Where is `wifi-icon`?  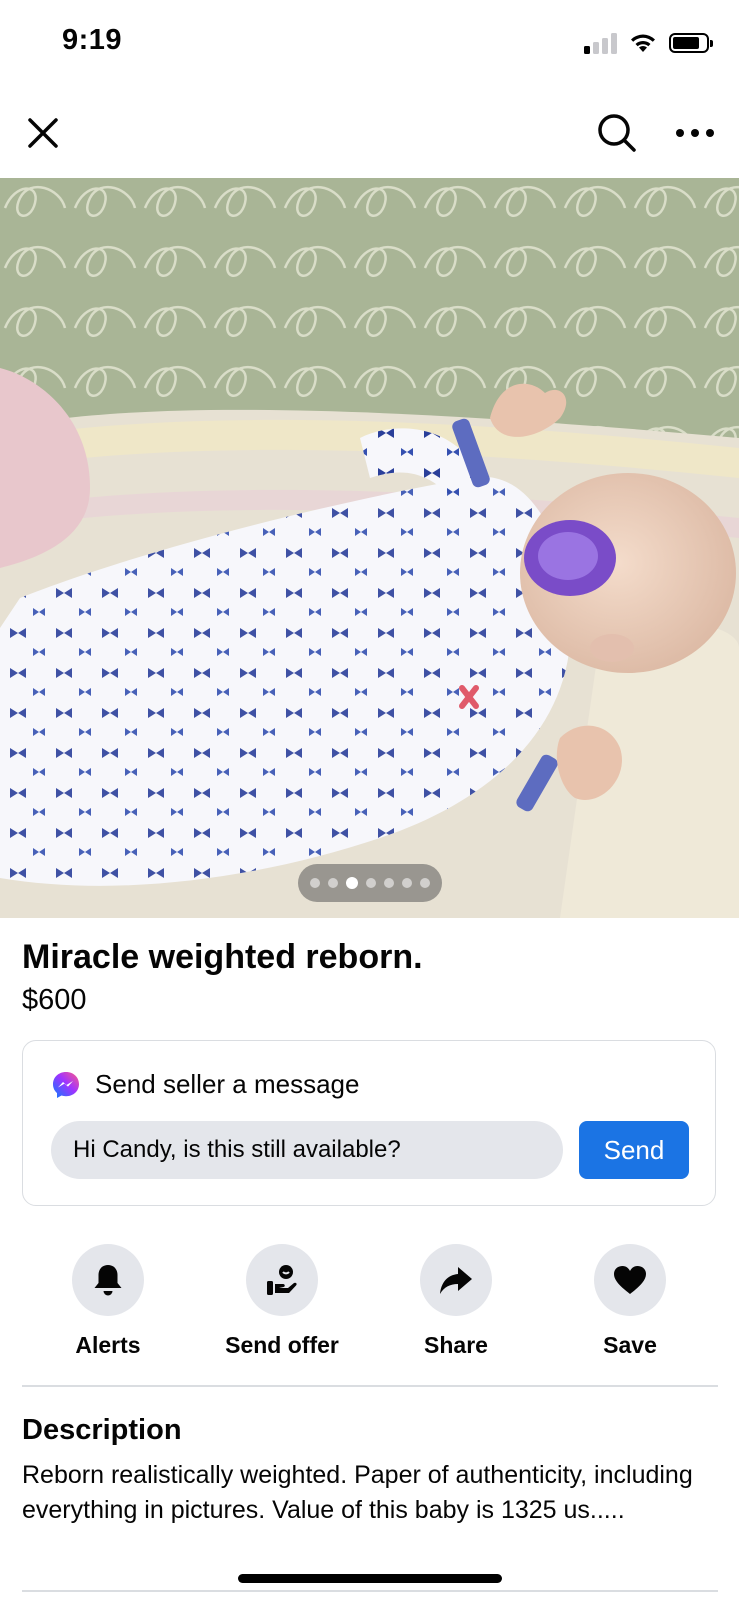 wifi-icon is located at coordinates (643, 43).